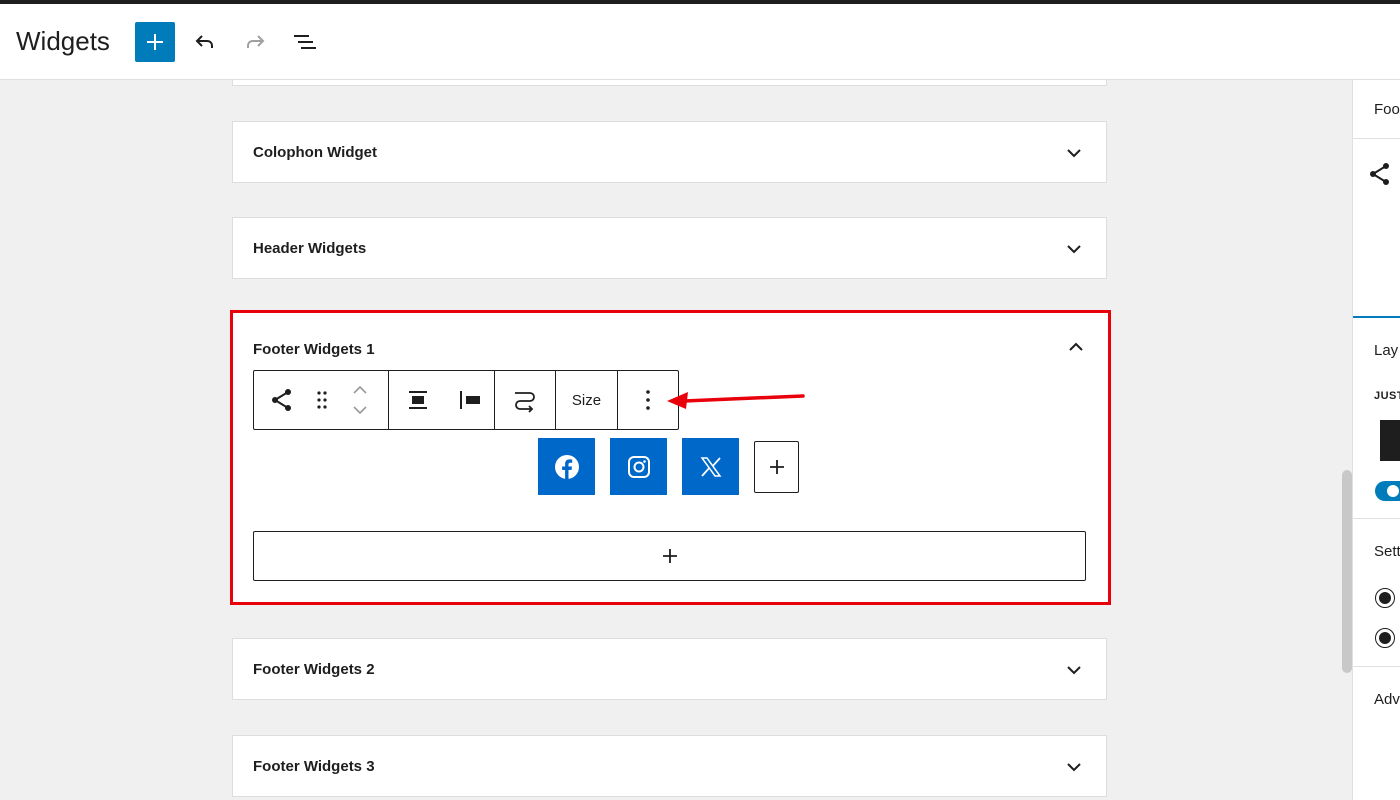  Describe the element at coordinates (360, 390) in the screenshot. I see `move-up-icon` at that location.